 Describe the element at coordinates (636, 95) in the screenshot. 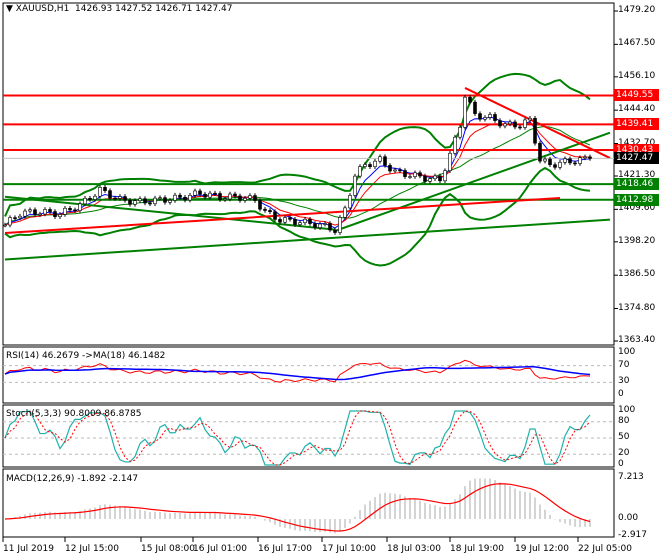

I see `price-level-tag: 1449.55` at that location.